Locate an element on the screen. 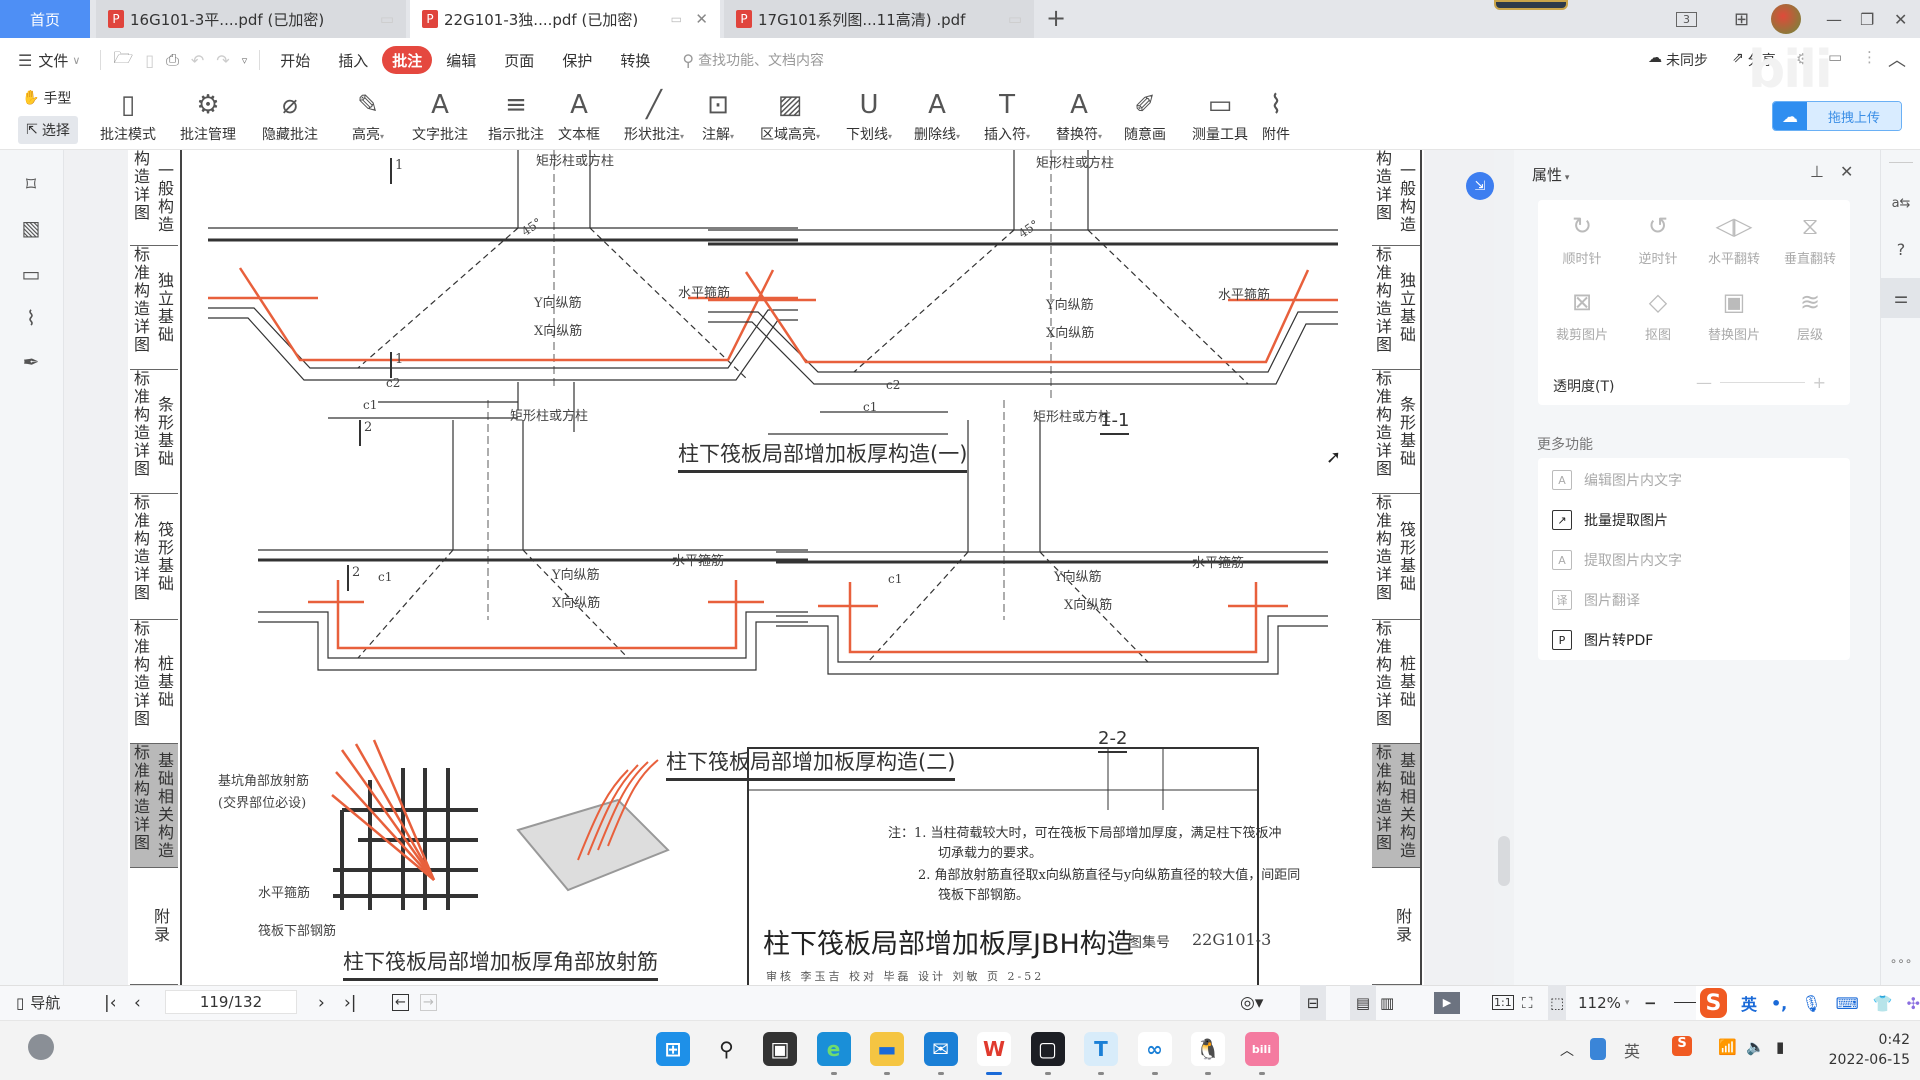 This screenshot has width=1920, height=1080. taskbar-start-icon: ⊞ is located at coordinates (673, 1049).